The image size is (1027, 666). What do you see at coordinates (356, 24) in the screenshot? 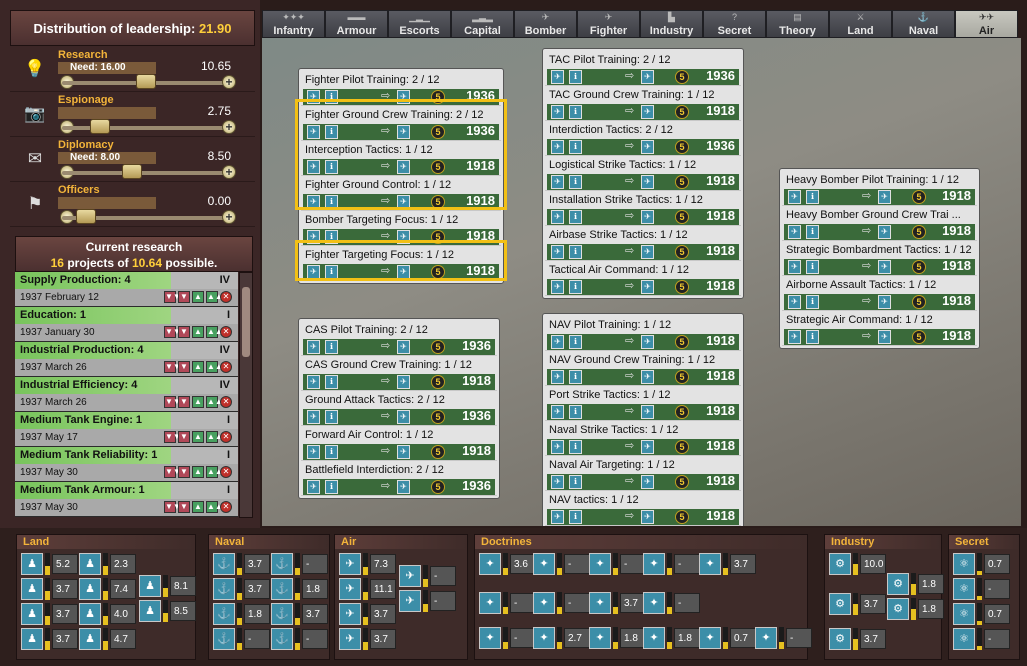
I see `tab-armour: ▬▬ Armour` at bounding box center [356, 24].